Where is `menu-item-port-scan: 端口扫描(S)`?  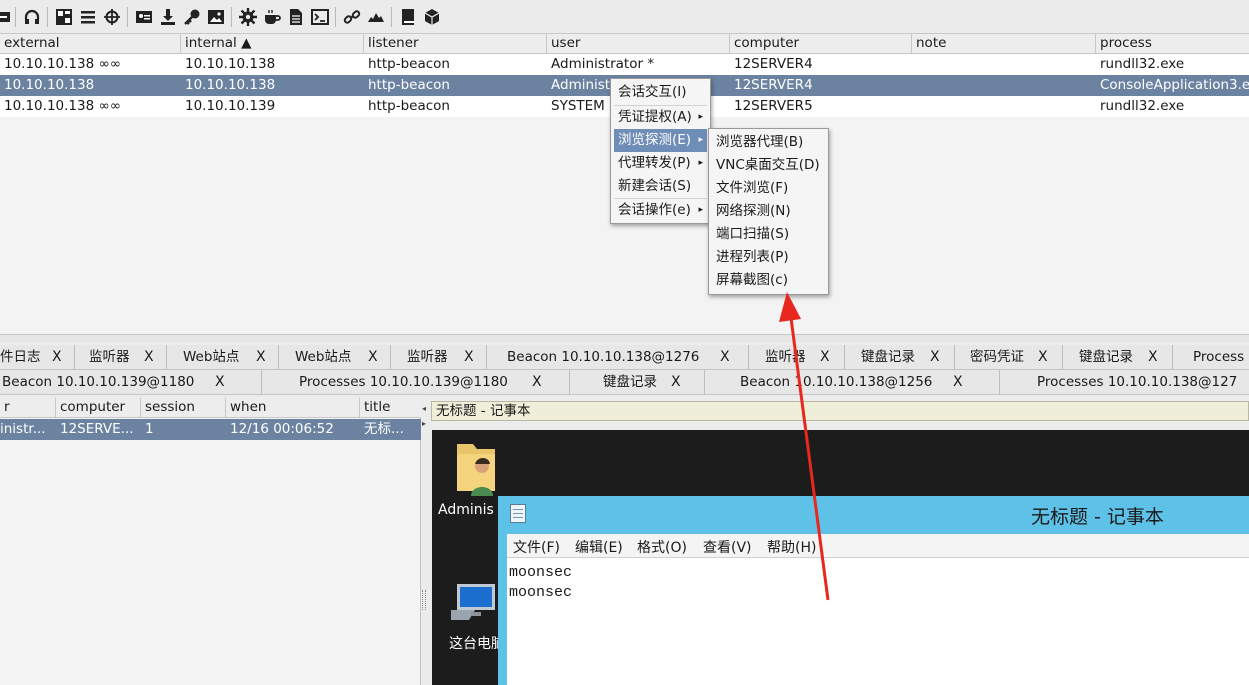 menu-item-port-scan: 端口扫描(S) is located at coordinates (768, 234).